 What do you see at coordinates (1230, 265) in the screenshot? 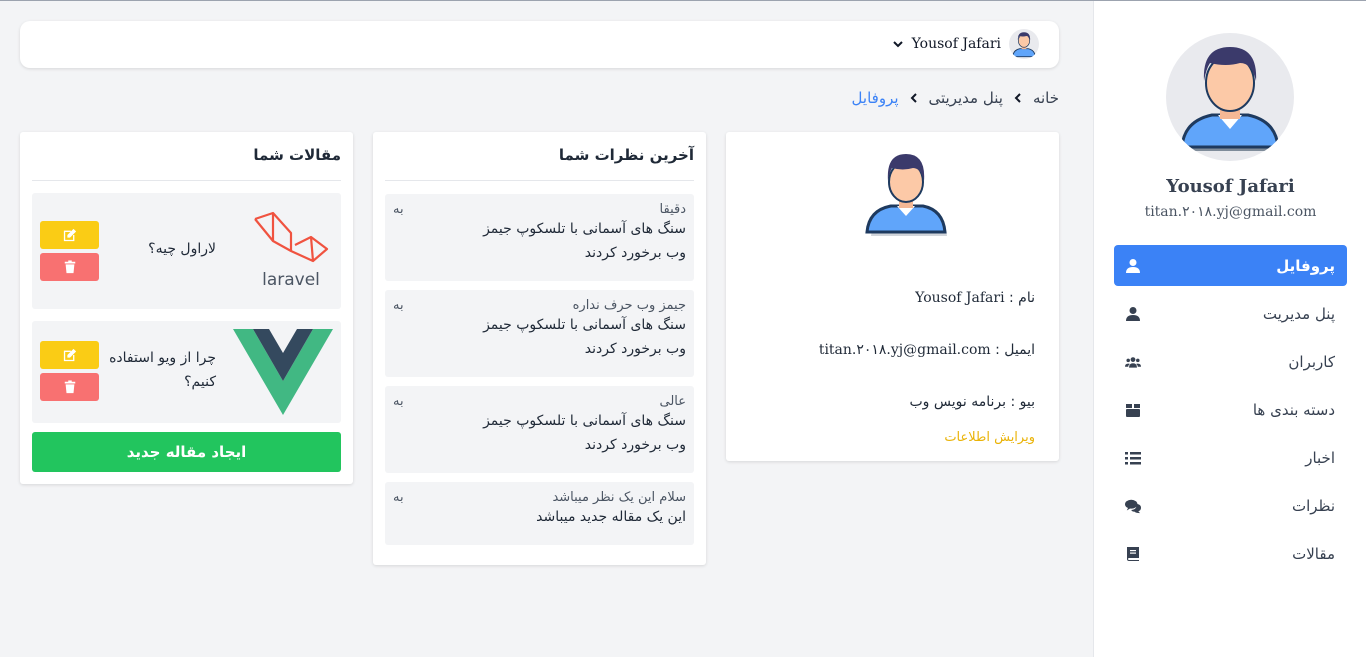
I see `sidebar-item-profile: پروفایل` at bounding box center [1230, 265].